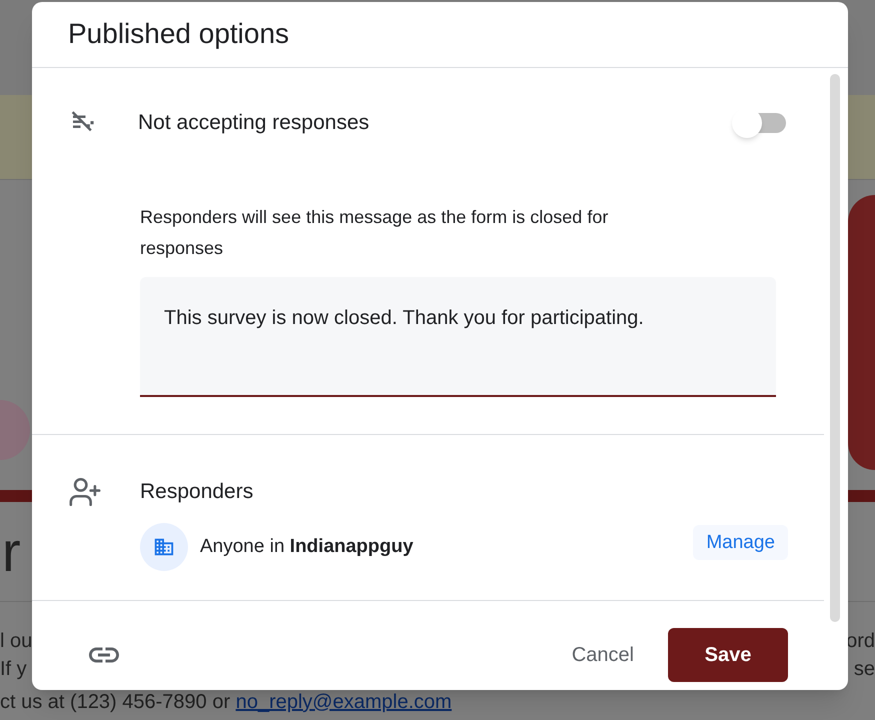 This screenshot has height=720, width=875. I want to click on toggle-switch, so click(760, 122).